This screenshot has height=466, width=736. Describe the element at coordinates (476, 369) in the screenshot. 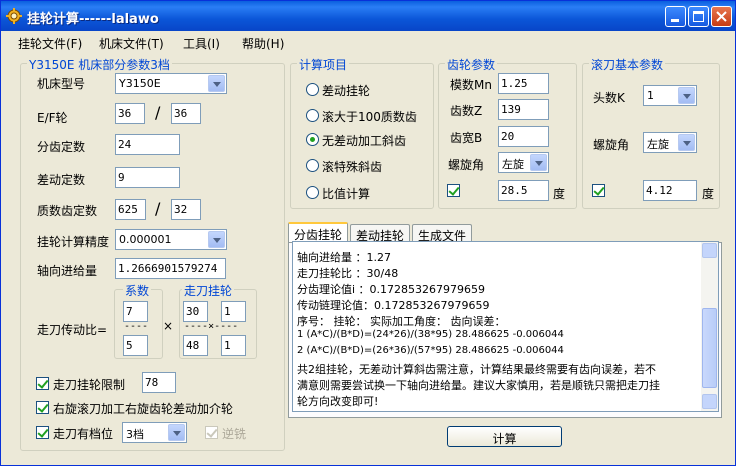

I see `output-line: 共2组挂轮，无差动计算斜齿需注意，计算结果最终需要有齿向误差，若不` at that location.